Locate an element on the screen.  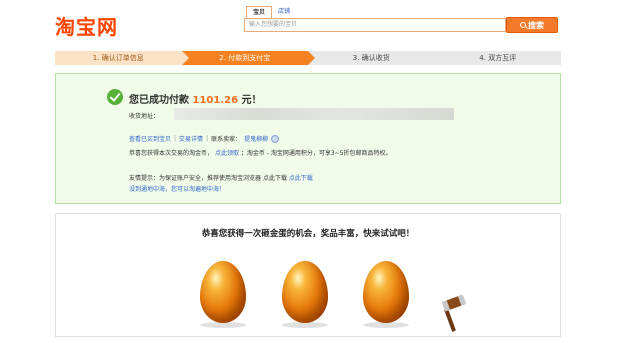
search-icon is located at coordinates (523, 25).